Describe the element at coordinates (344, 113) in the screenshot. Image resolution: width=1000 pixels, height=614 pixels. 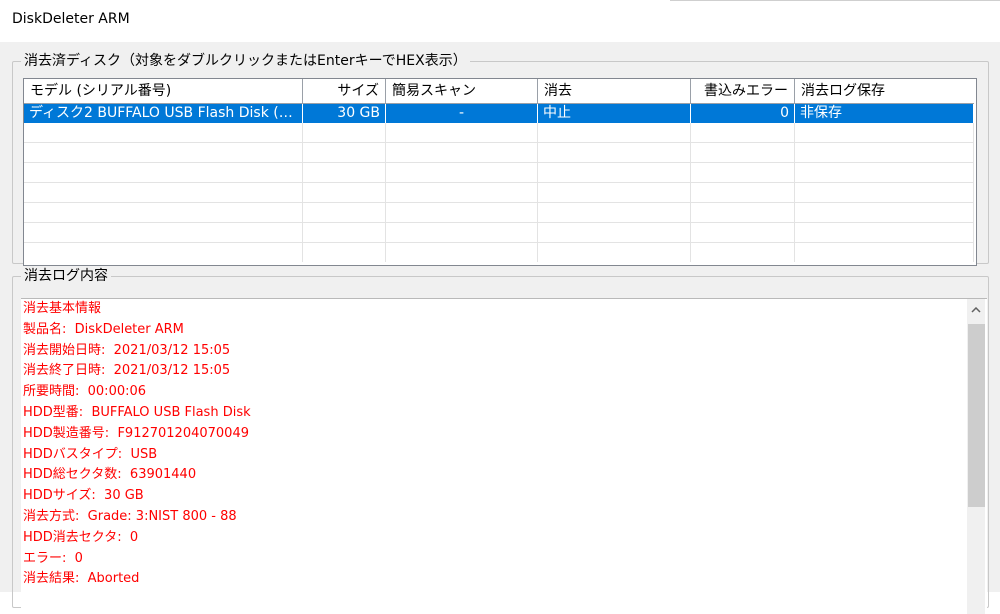
I see `cell-size: 30 GB` at that location.